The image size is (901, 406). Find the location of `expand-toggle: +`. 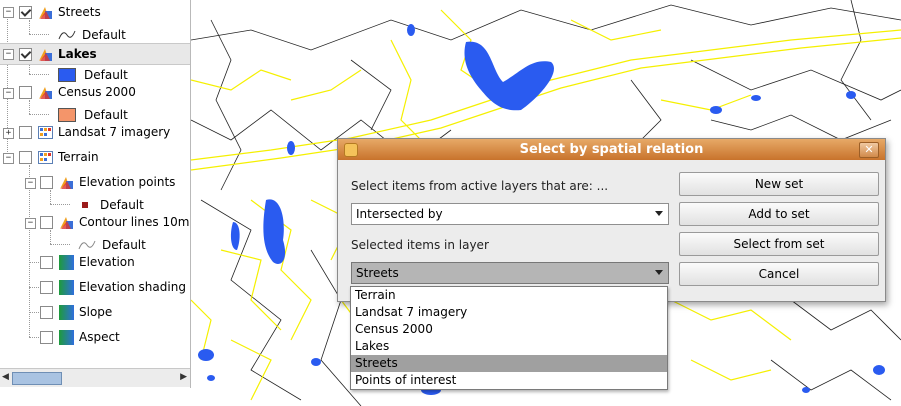

expand-toggle: + is located at coordinates (8, 133).